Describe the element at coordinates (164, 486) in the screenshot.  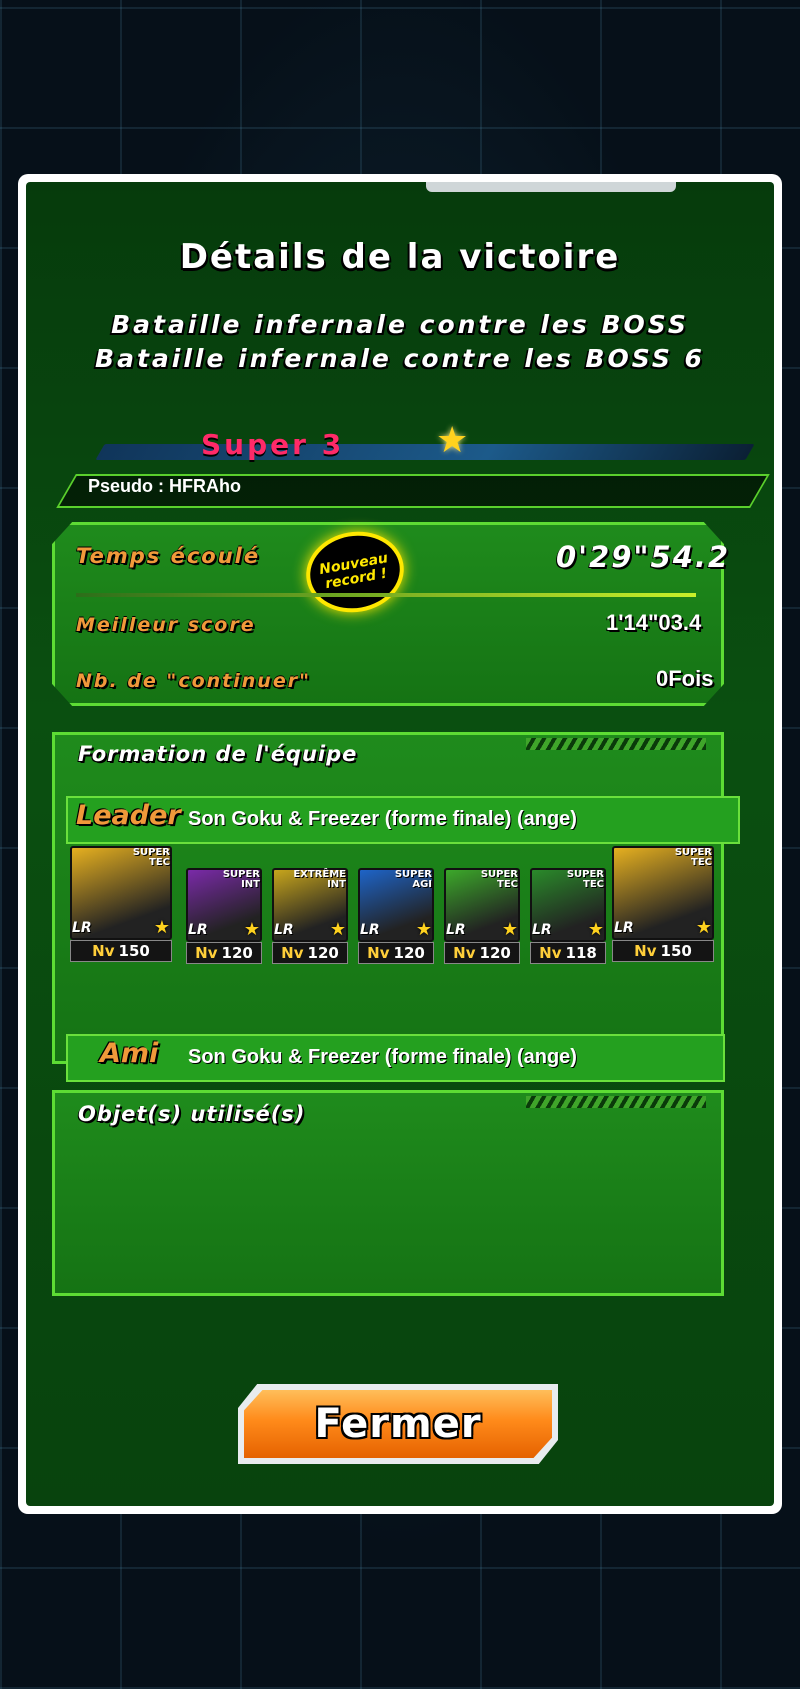
I see `pseudo-text: Pseudo : HFRAho` at that location.